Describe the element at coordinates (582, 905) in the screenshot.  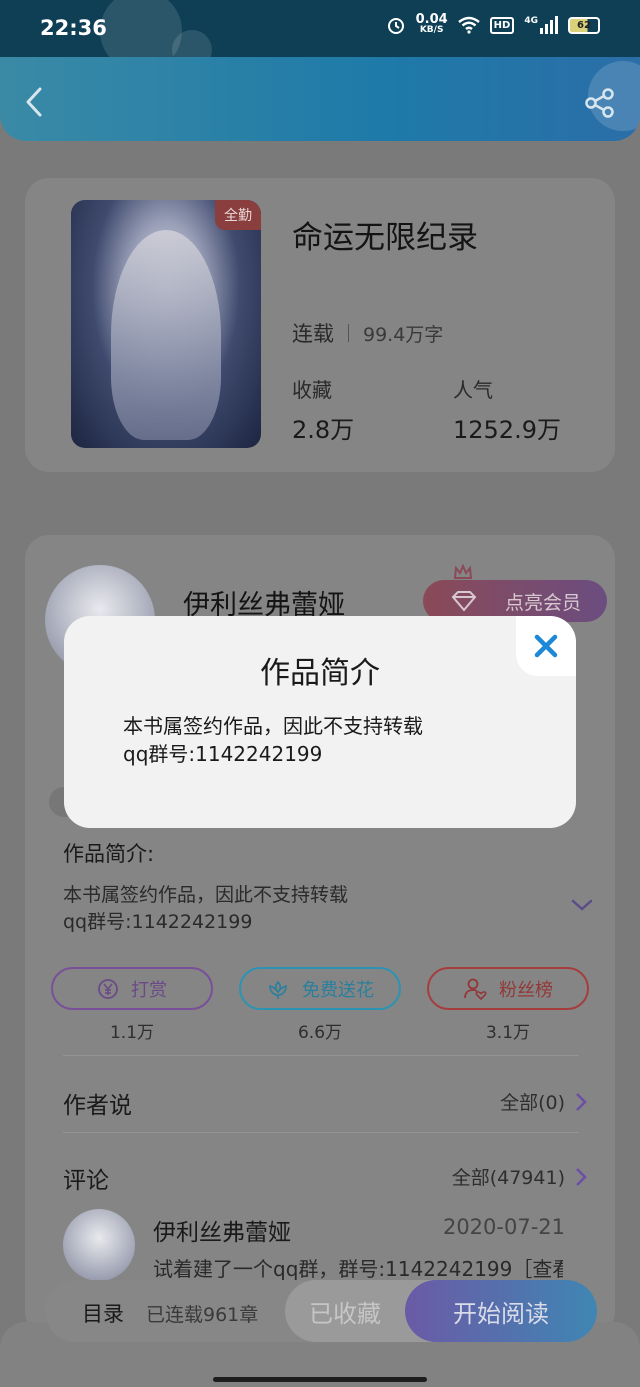
I see `chevron-down-icon` at that location.